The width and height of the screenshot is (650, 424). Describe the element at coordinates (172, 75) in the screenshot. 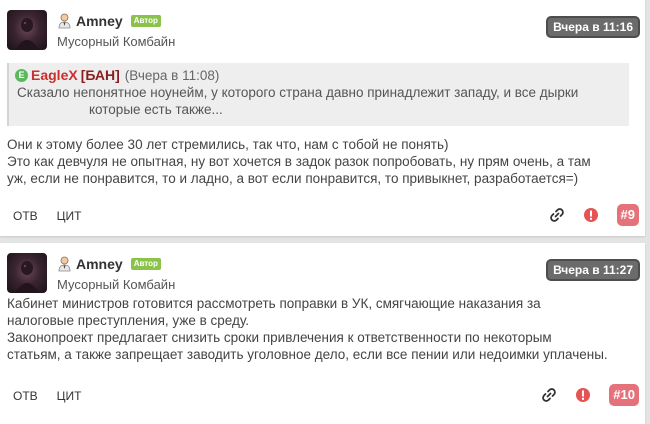

I see `quote-time: (Вчера в 11:08)` at that location.